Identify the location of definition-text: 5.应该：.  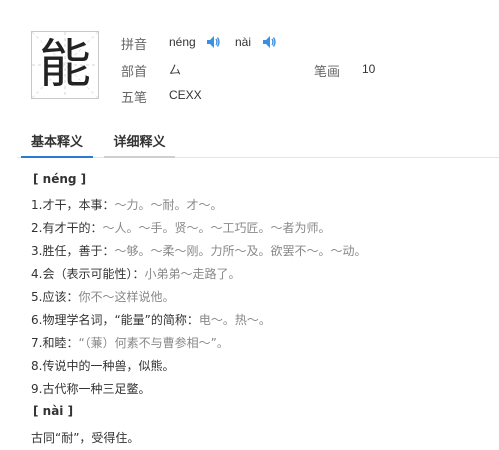
(55, 297).